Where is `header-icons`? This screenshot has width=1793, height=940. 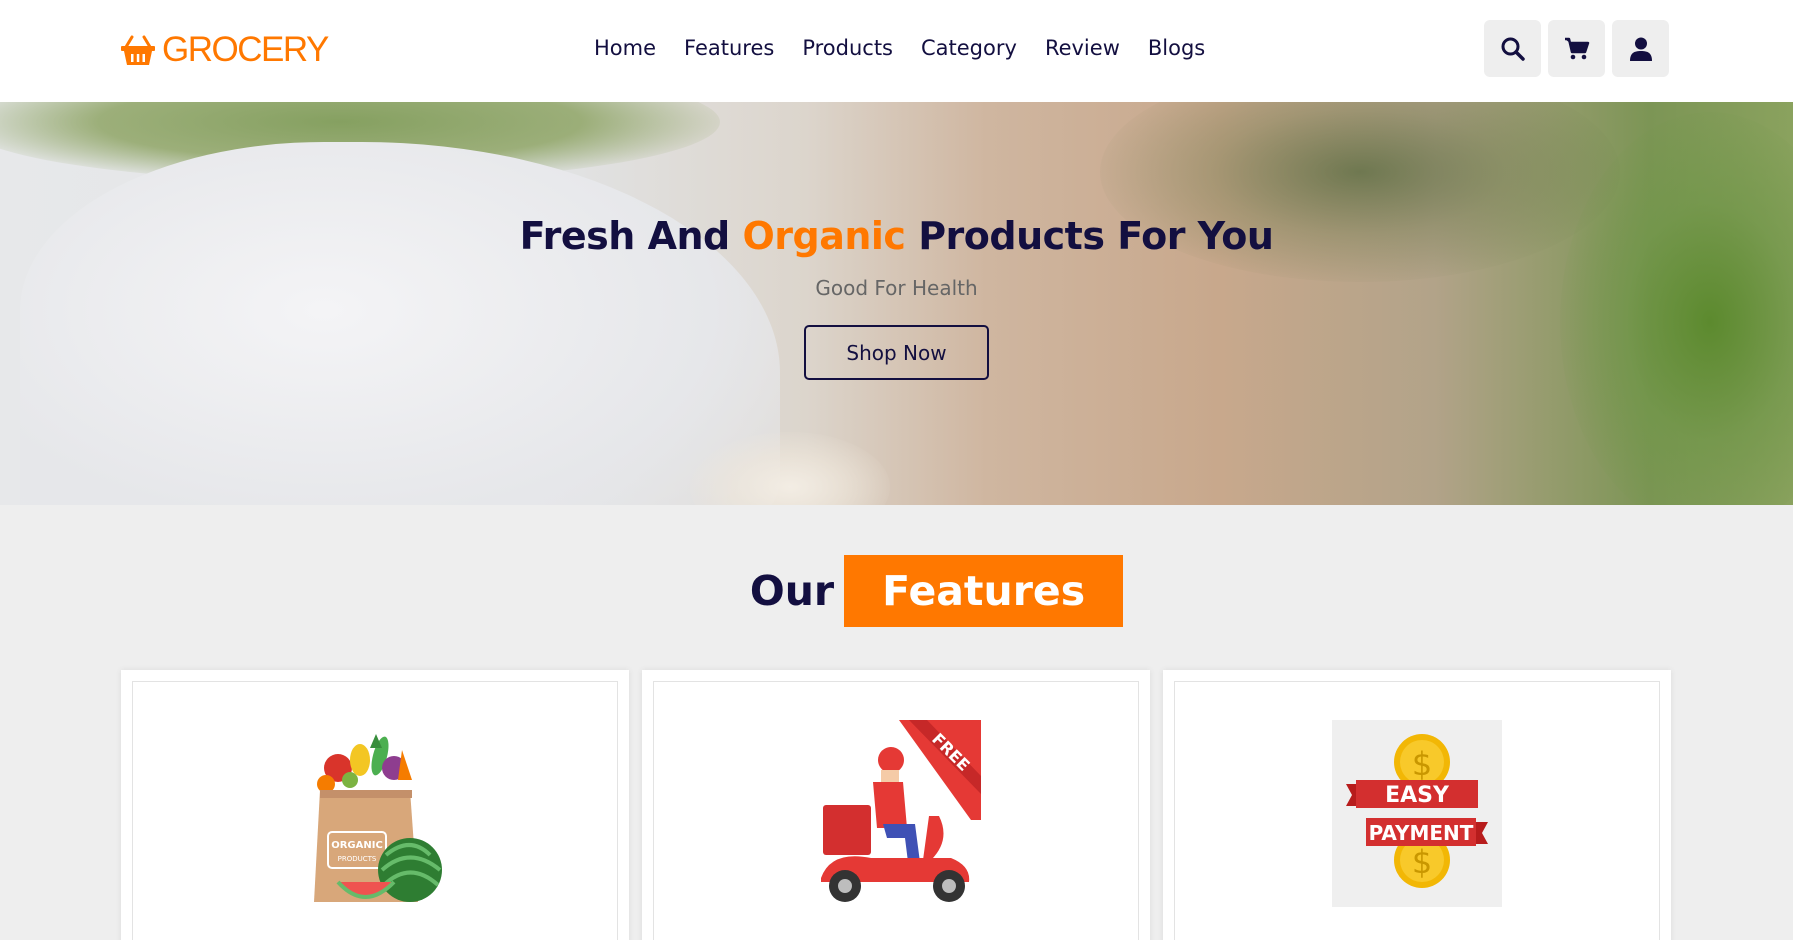
header-icons is located at coordinates (1576, 48).